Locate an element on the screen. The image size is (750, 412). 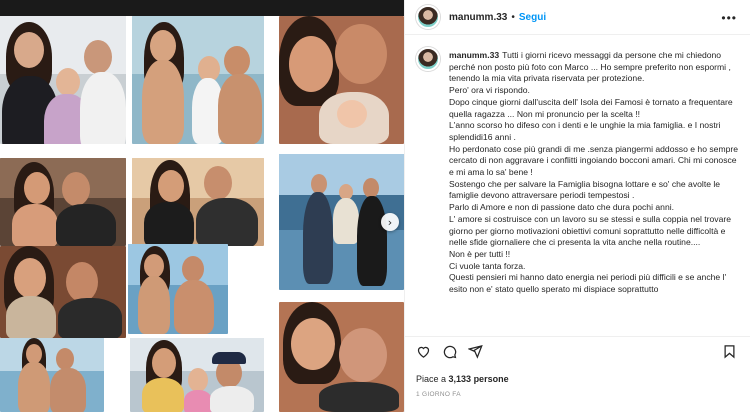
chevron-right-icon: › is located at coordinates (390, 222).